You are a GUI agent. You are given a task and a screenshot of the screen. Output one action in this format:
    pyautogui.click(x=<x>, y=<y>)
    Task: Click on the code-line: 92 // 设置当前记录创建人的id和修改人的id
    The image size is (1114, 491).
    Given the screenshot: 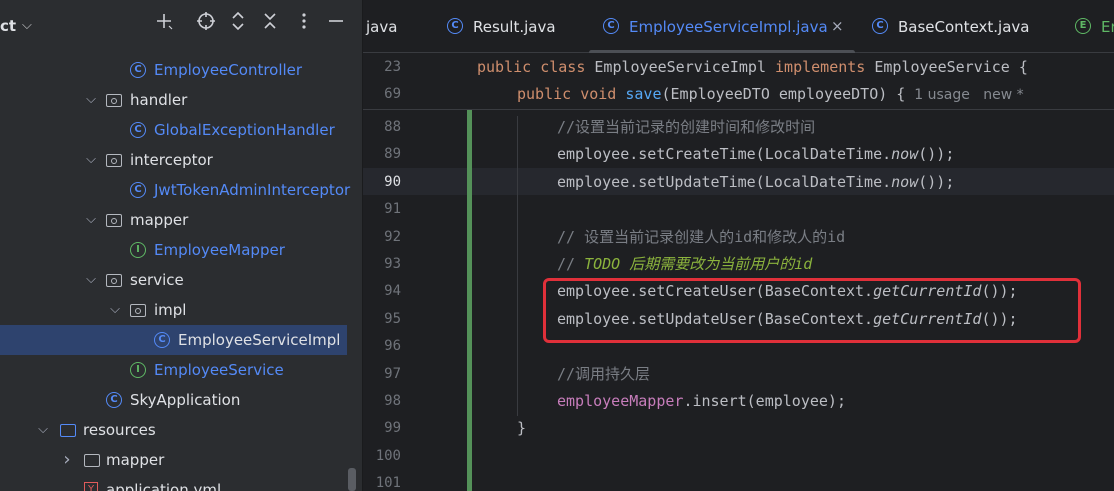 What is the action you would take?
    pyautogui.click(x=738, y=237)
    